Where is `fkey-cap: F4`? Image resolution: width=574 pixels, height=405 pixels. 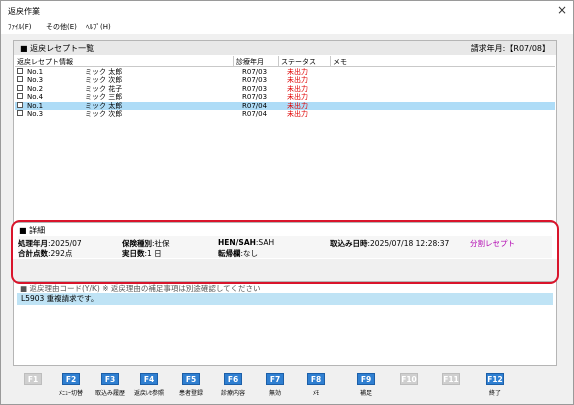
fkey-cap: F4 is located at coordinates (149, 379).